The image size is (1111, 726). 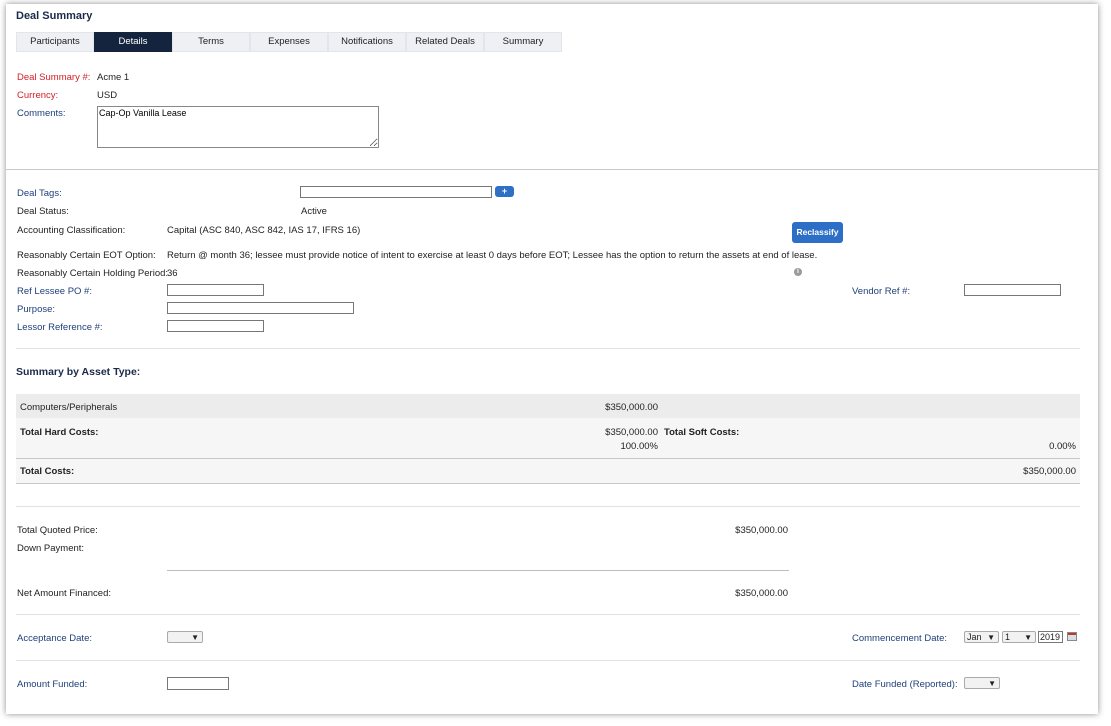 What do you see at coordinates (38, 95) in the screenshot?
I see `currency-label: Currency:` at bounding box center [38, 95].